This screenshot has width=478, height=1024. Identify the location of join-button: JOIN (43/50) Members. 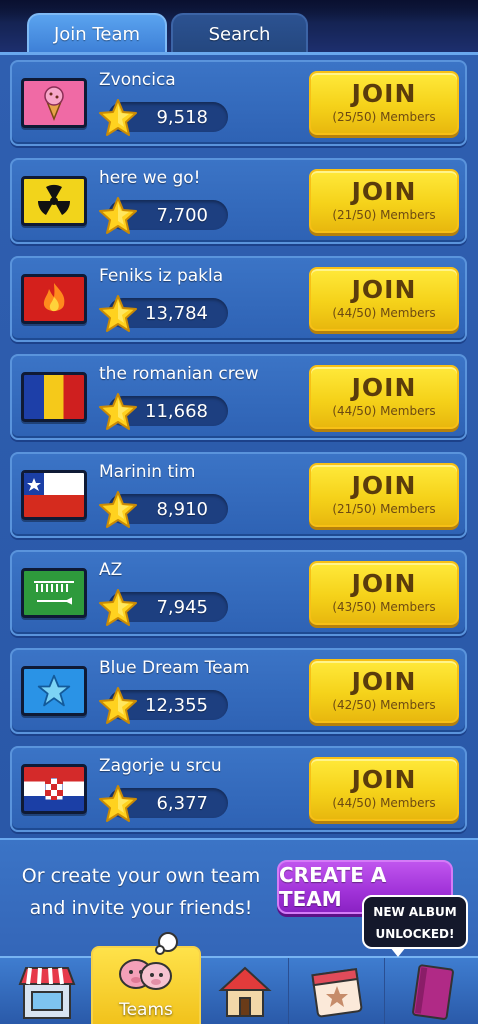
(384, 593).